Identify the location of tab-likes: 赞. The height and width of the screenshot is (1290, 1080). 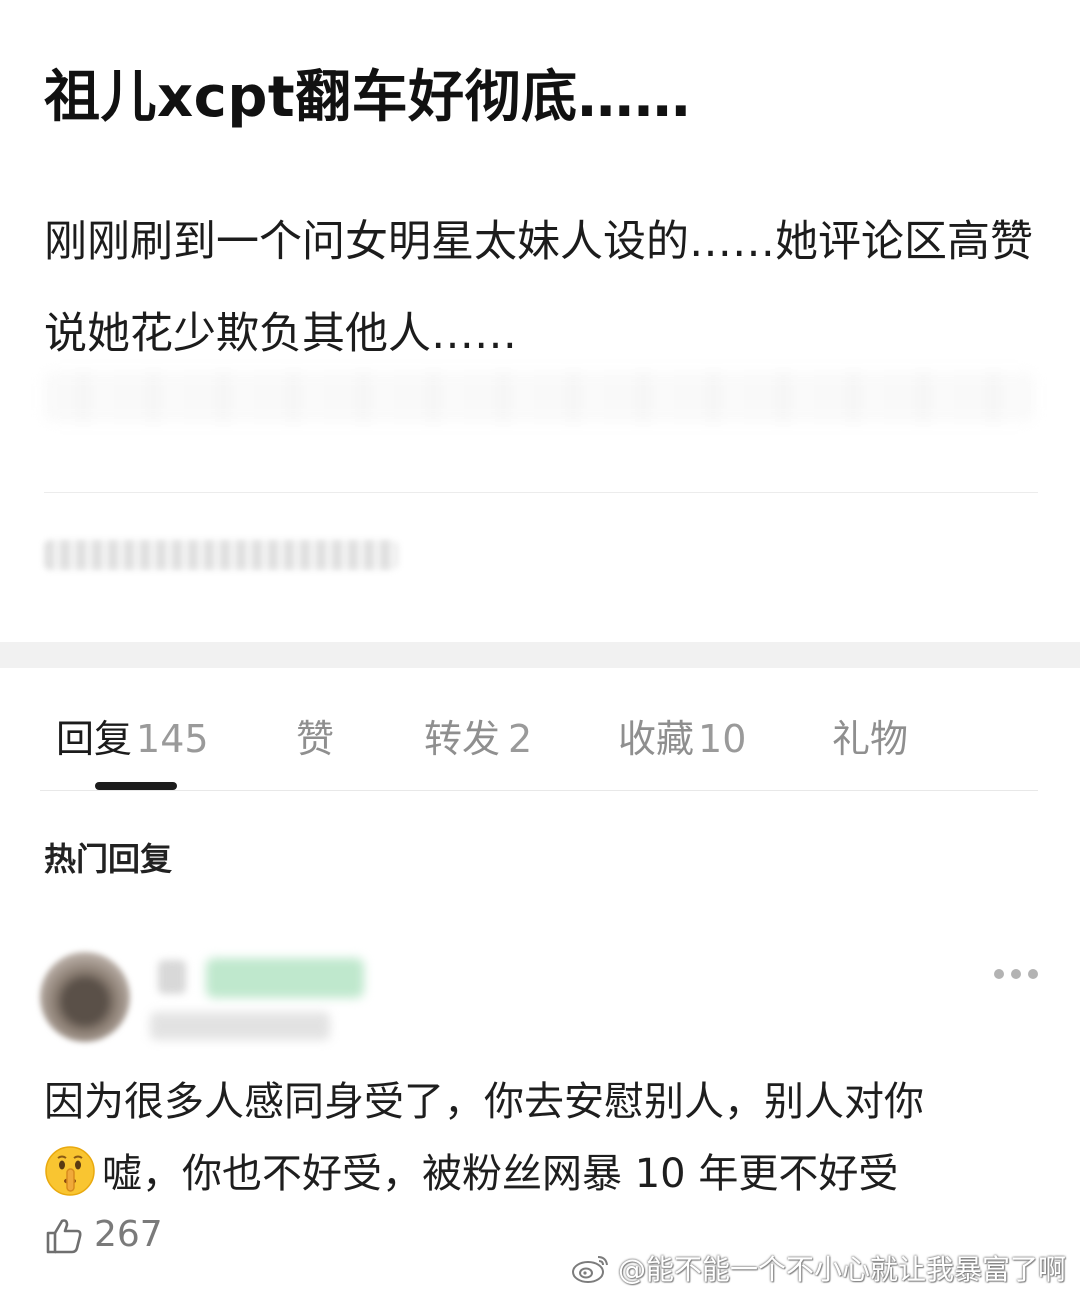
(315, 735).